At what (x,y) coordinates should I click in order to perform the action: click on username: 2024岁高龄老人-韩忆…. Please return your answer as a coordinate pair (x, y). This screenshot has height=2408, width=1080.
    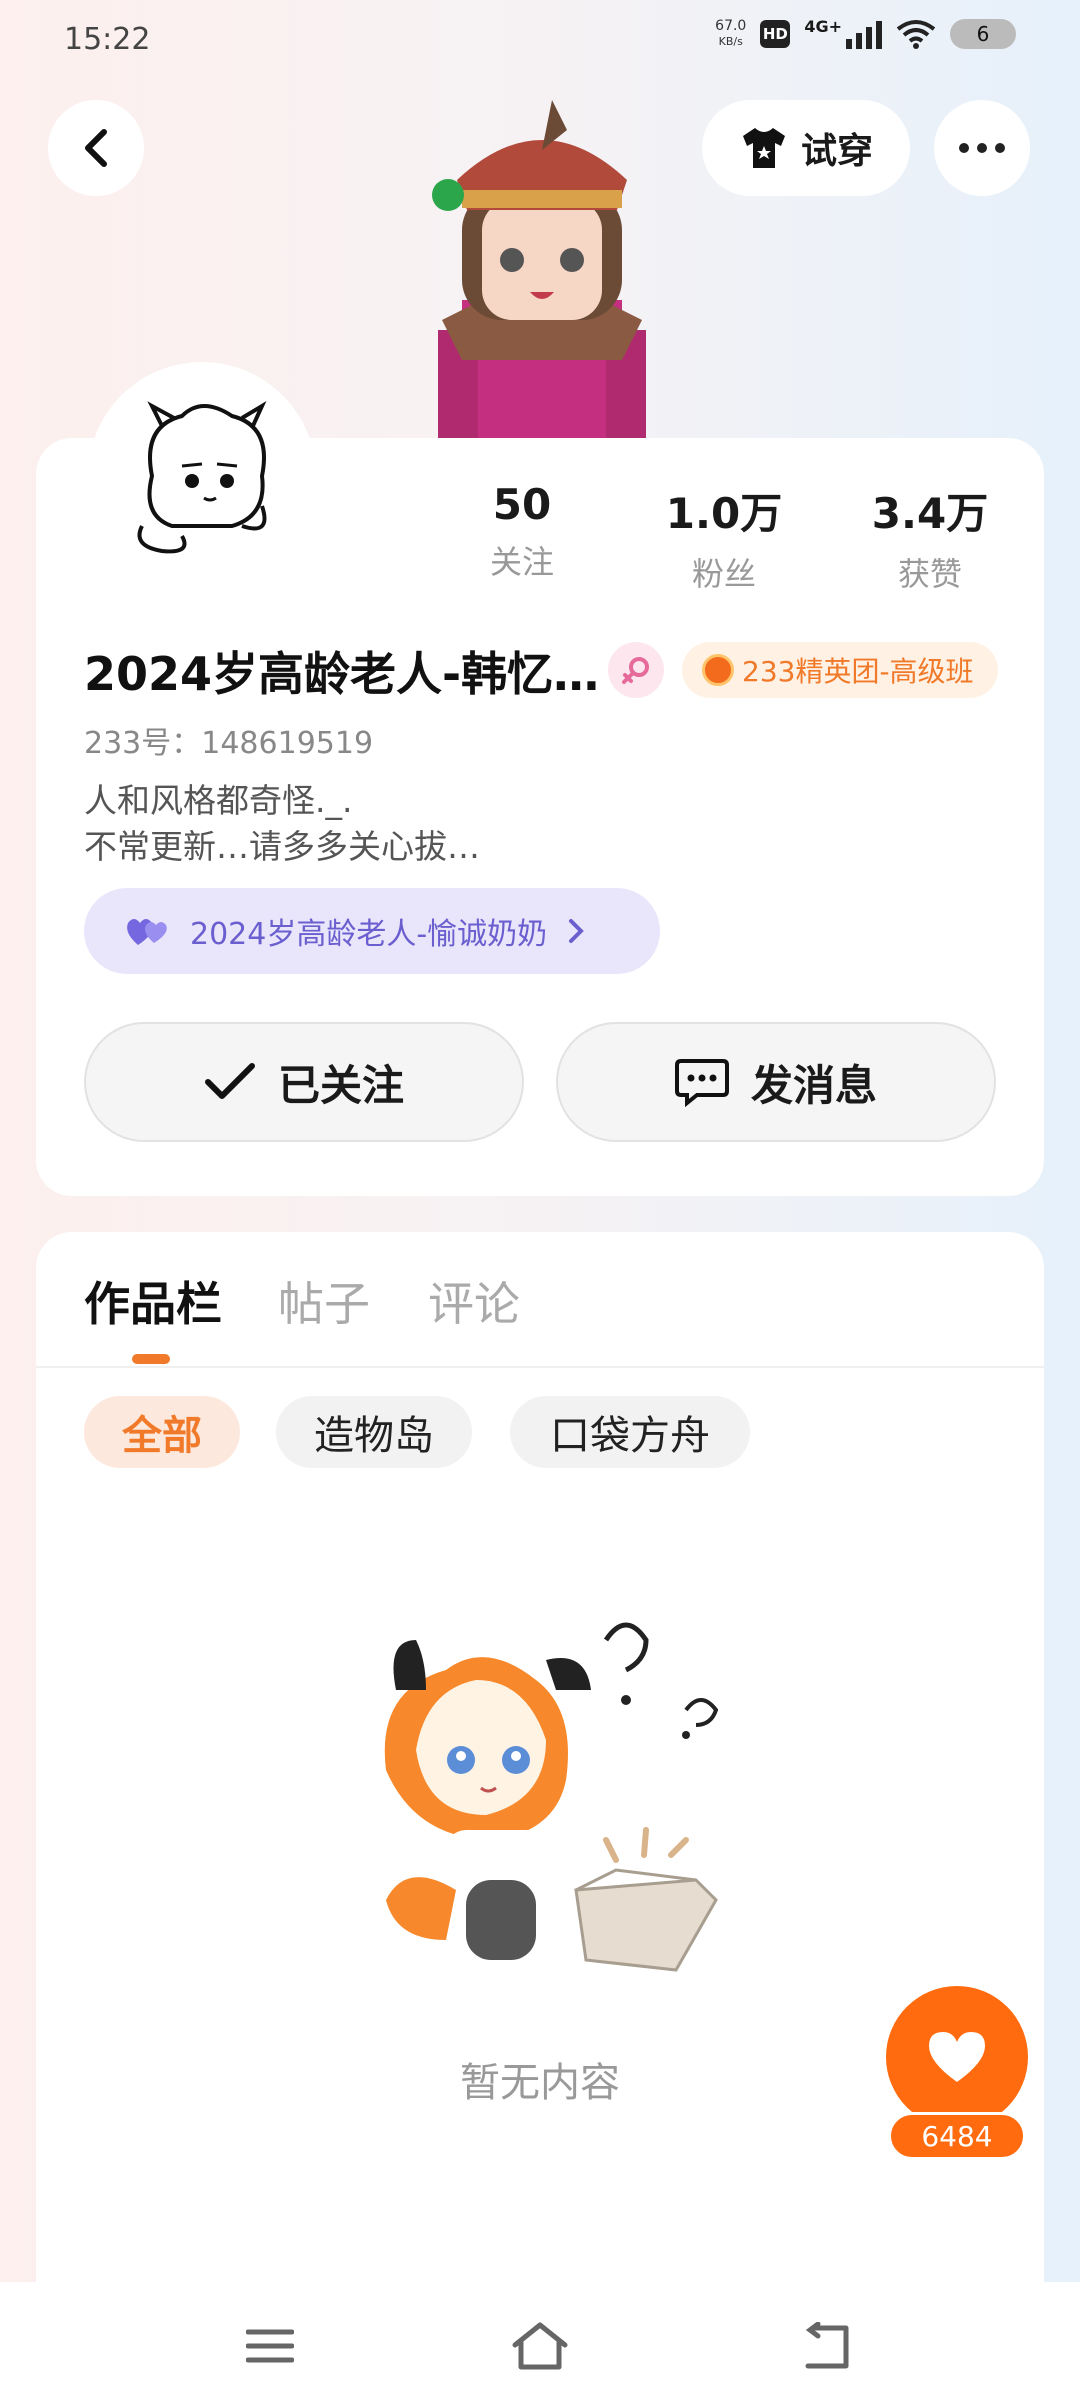
    Looking at the image, I should click on (342, 674).